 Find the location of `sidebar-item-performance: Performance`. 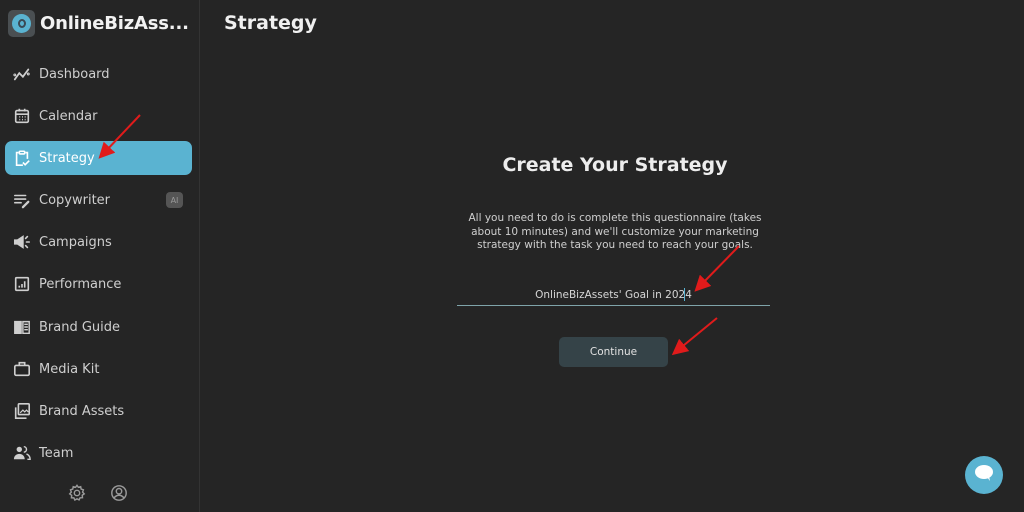

sidebar-item-performance: Performance is located at coordinates (98, 284).